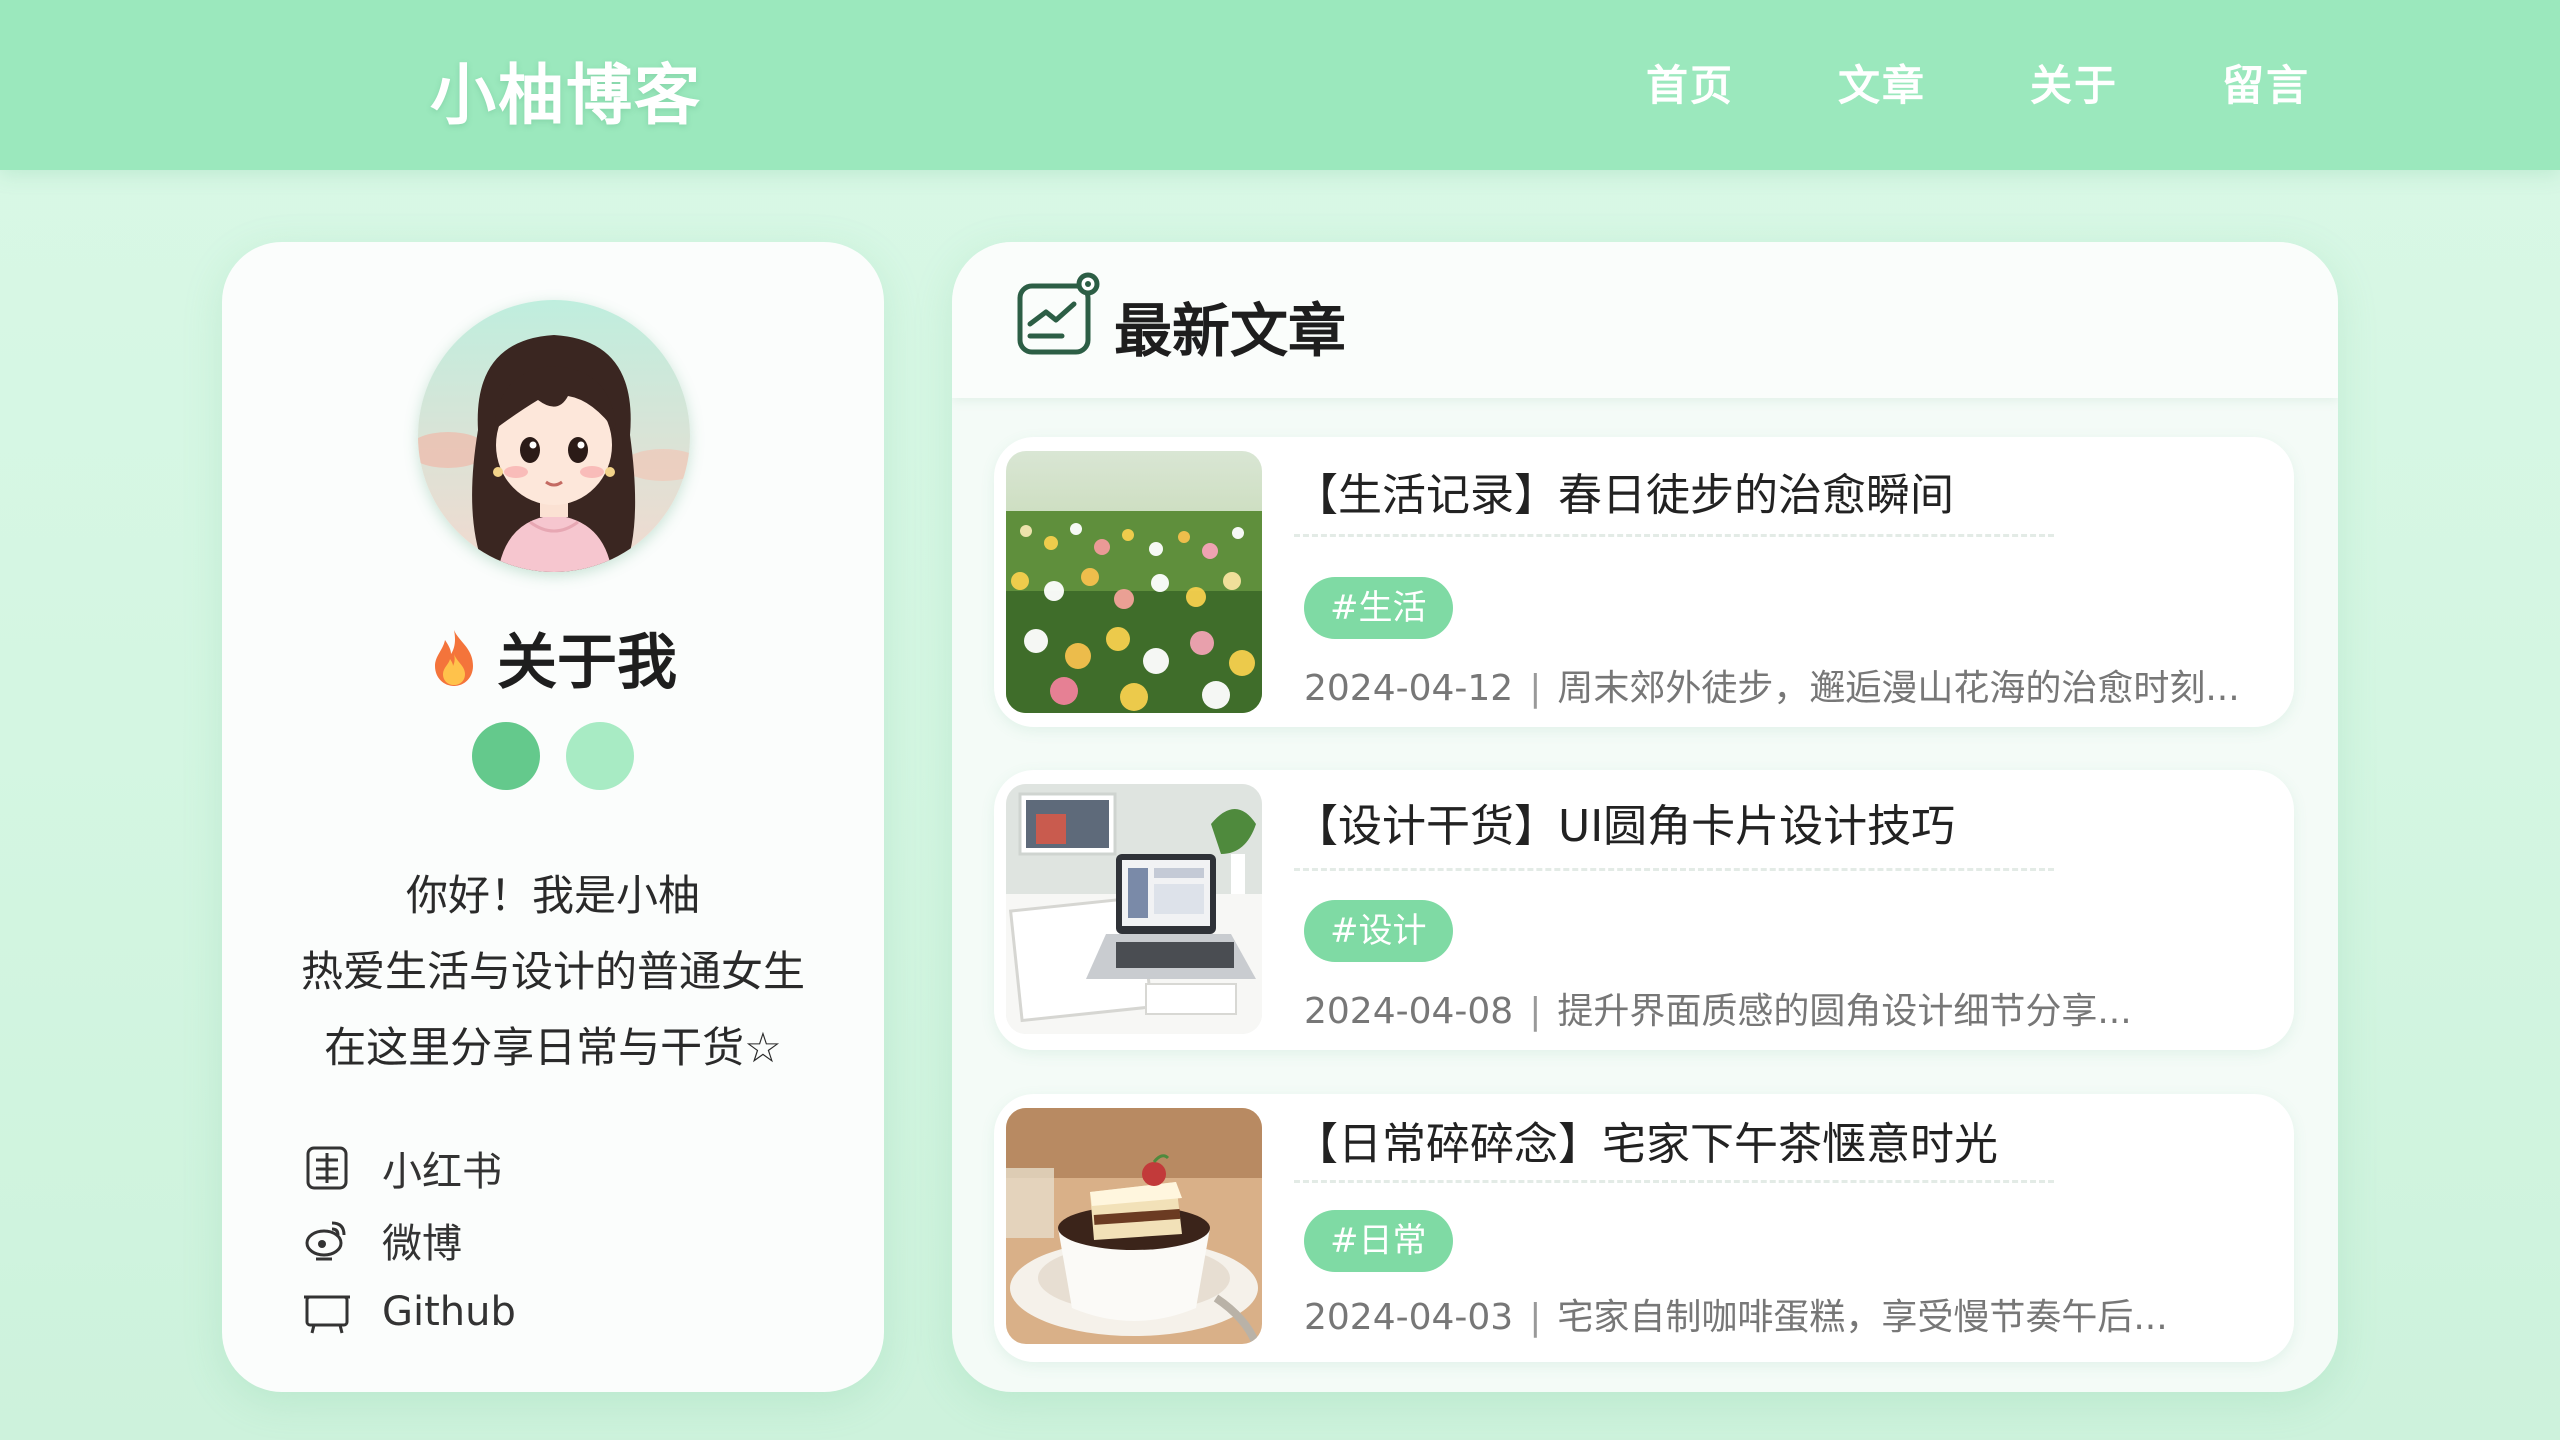 The width and height of the screenshot is (2560, 1440). What do you see at coordinates (554, 436) in the screenshot?
I see `avatar` at bounding box center [554, 436].